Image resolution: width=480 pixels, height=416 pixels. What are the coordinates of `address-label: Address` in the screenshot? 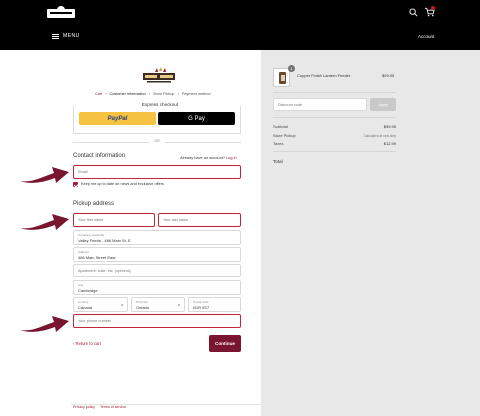 It's located at (84, 252).